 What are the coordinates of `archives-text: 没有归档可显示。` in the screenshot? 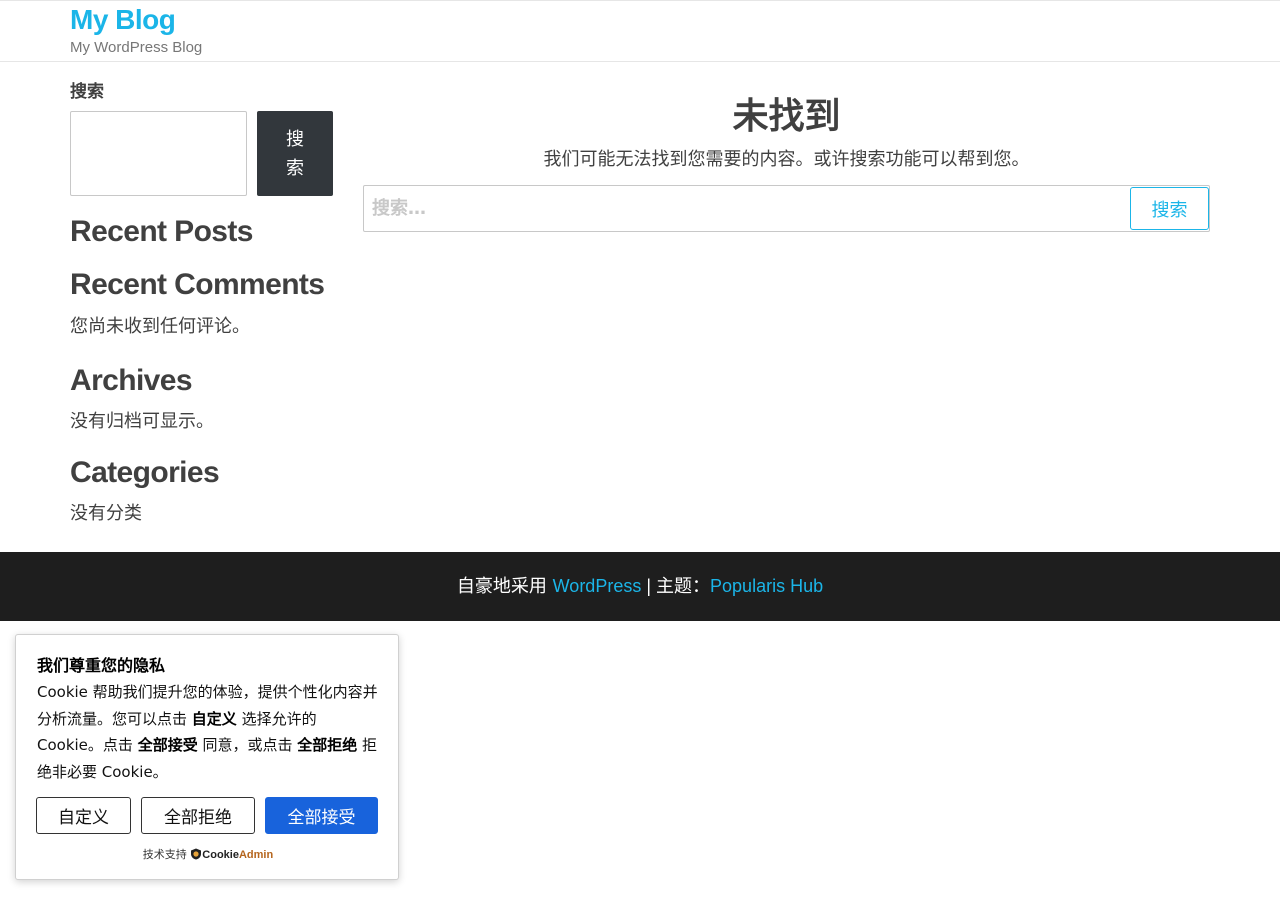 It's located at (142, 421).